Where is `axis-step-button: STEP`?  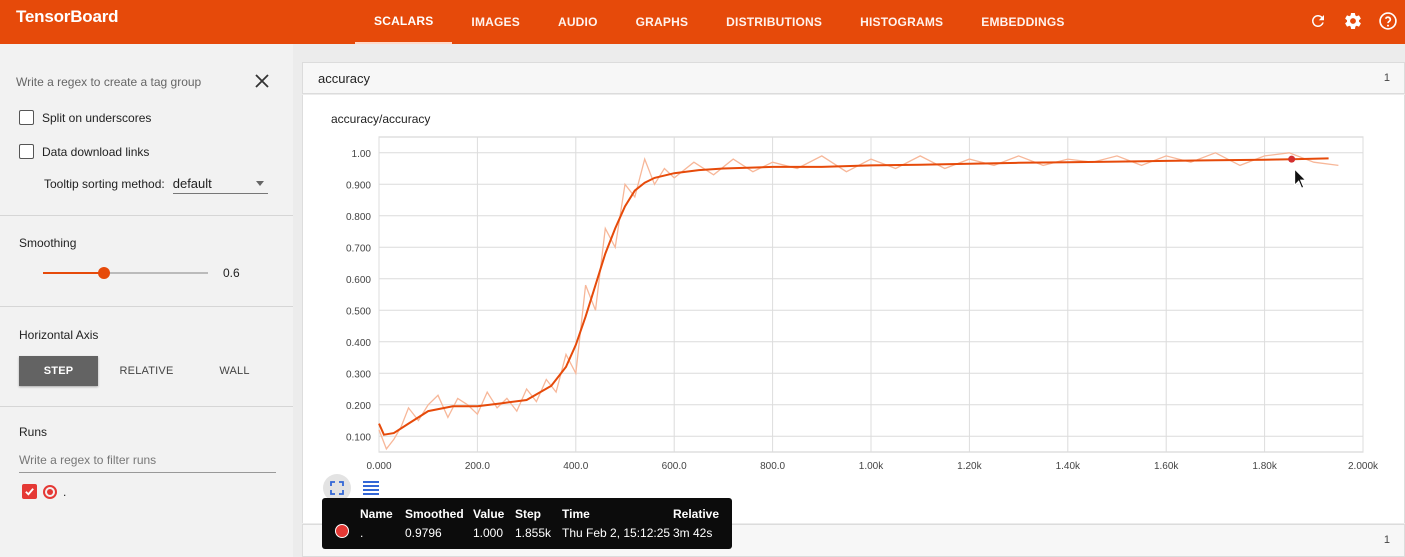
axis-step-button: STEP is located at coordinates (58, 371).